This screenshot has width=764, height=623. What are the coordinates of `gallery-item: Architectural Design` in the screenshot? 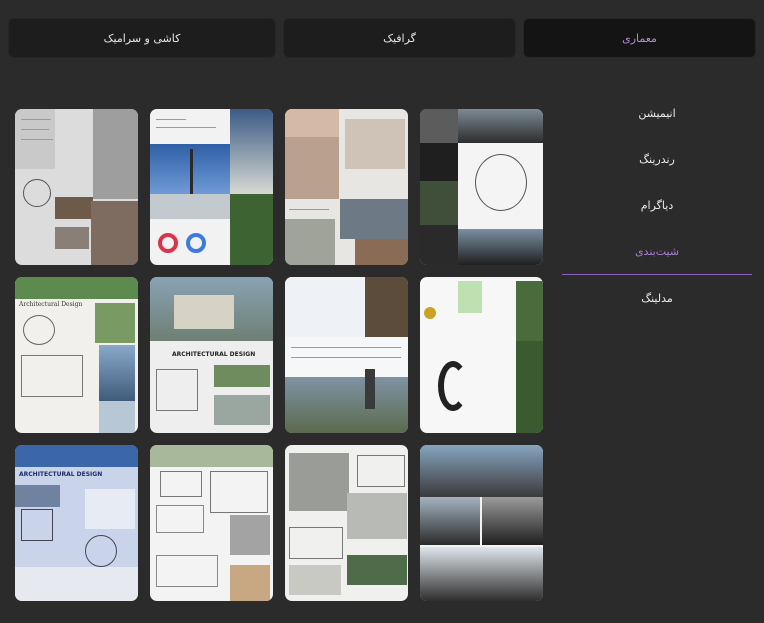 It's located at (76, 355).